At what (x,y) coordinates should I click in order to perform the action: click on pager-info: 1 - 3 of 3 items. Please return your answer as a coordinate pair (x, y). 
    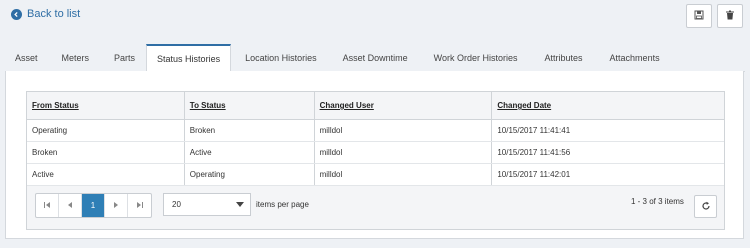
    Looking at the image, I should click on (657, 201).